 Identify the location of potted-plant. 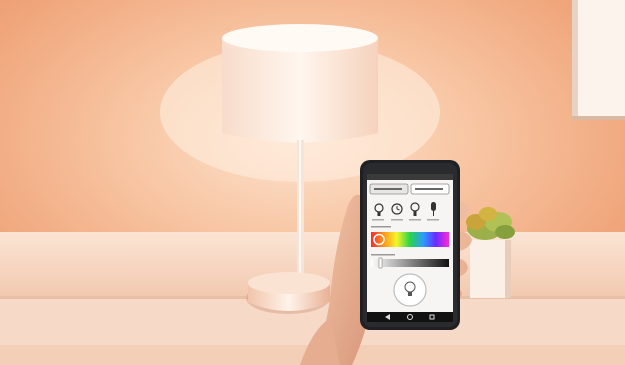
(490, 252).